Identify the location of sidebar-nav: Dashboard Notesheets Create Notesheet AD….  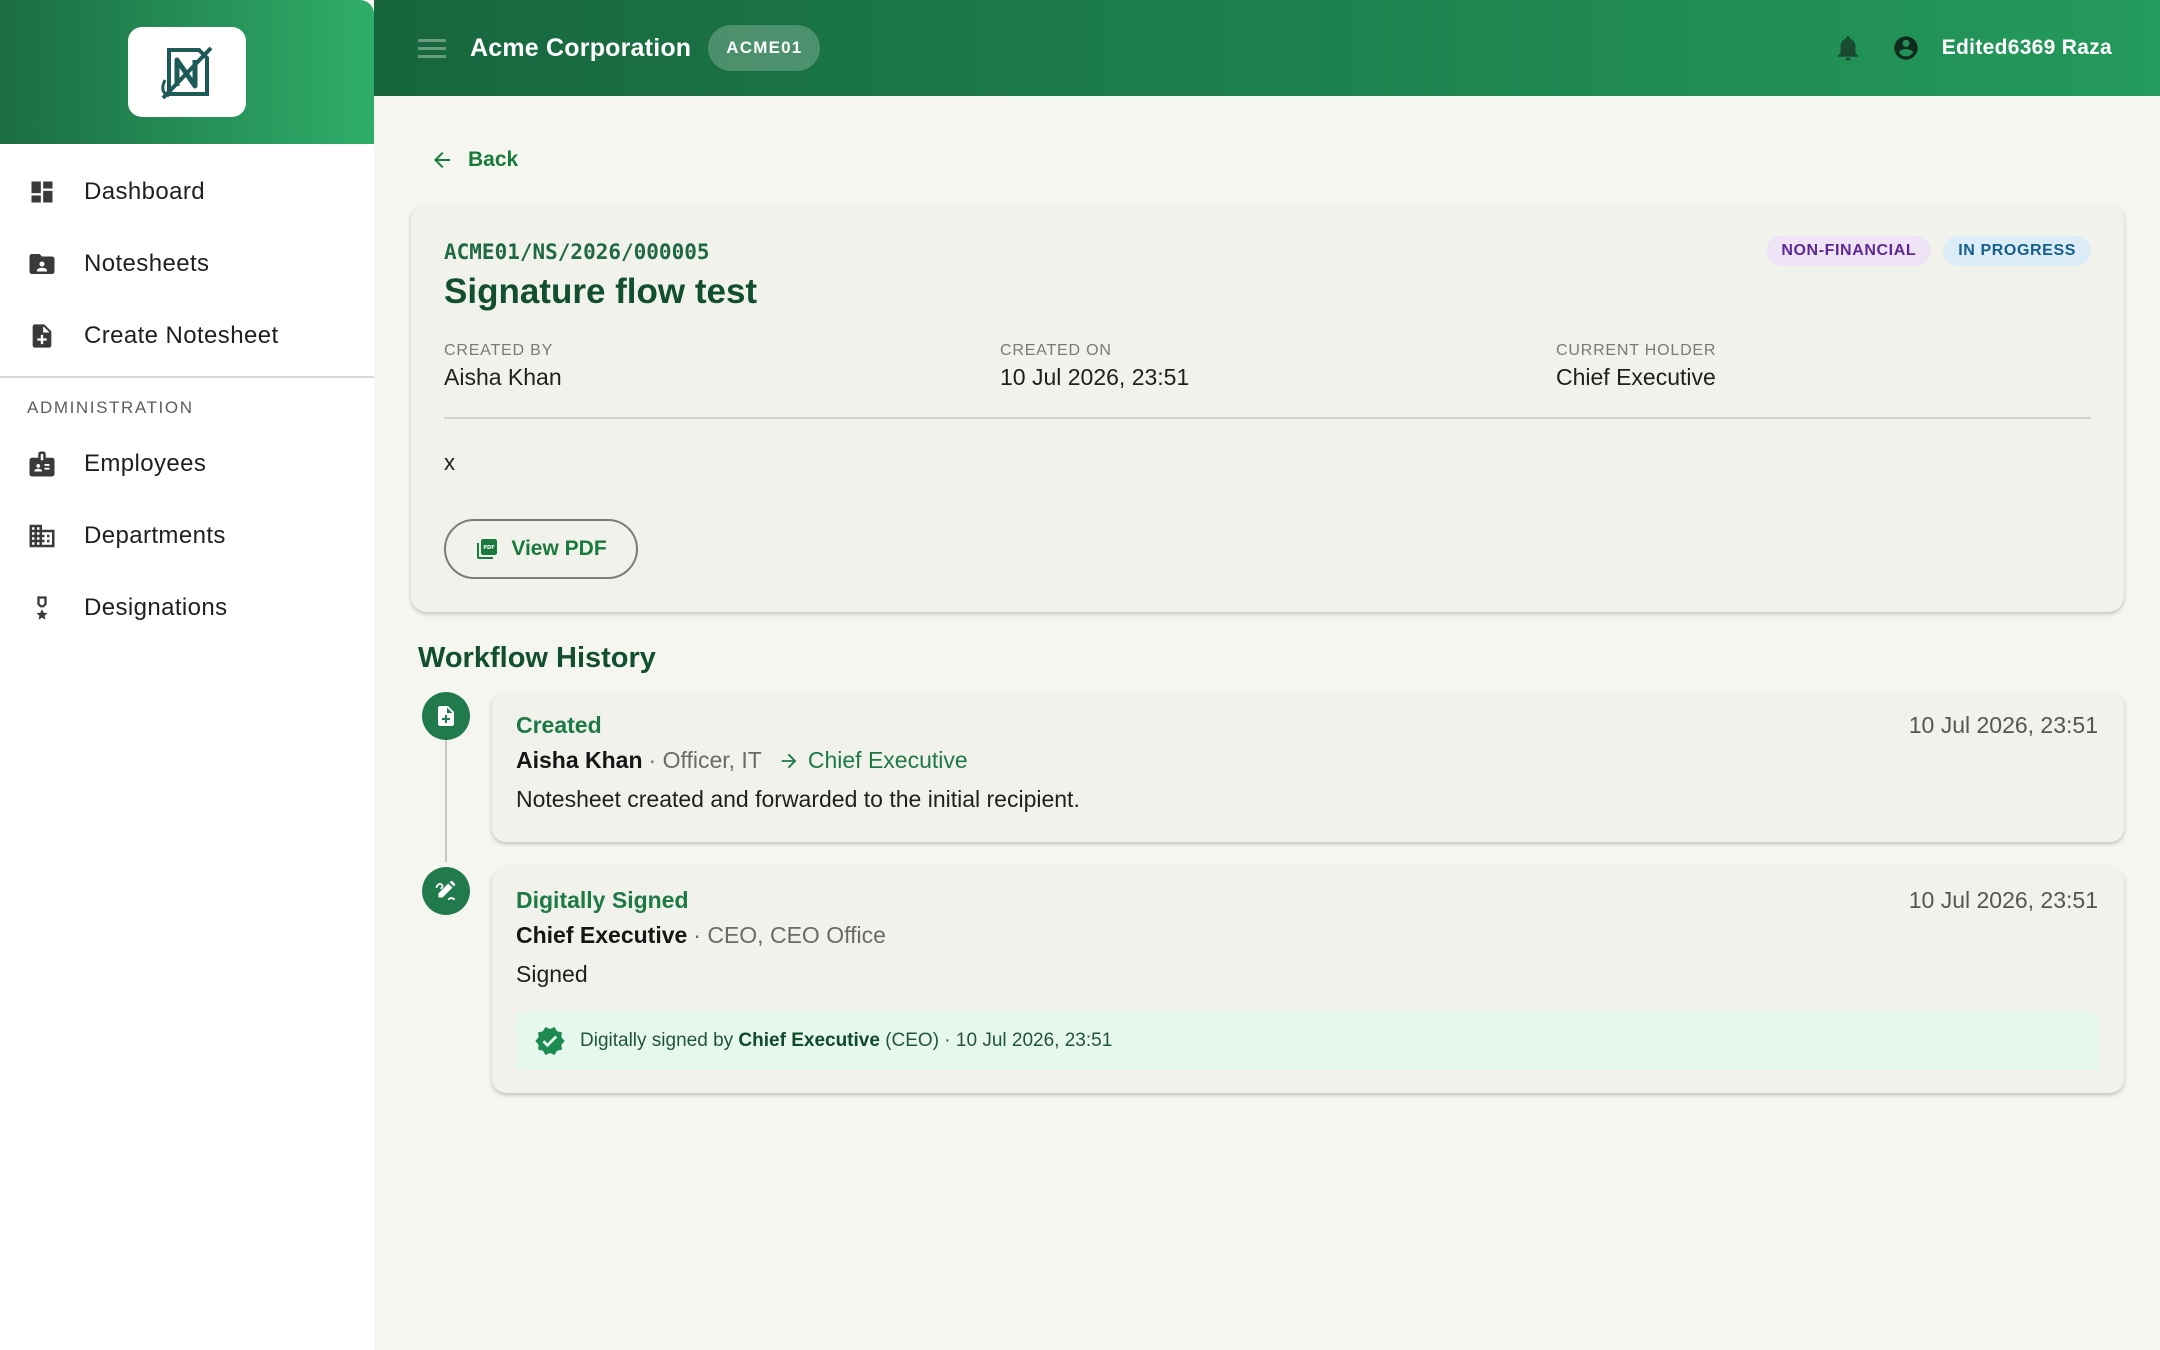
(187, 394).